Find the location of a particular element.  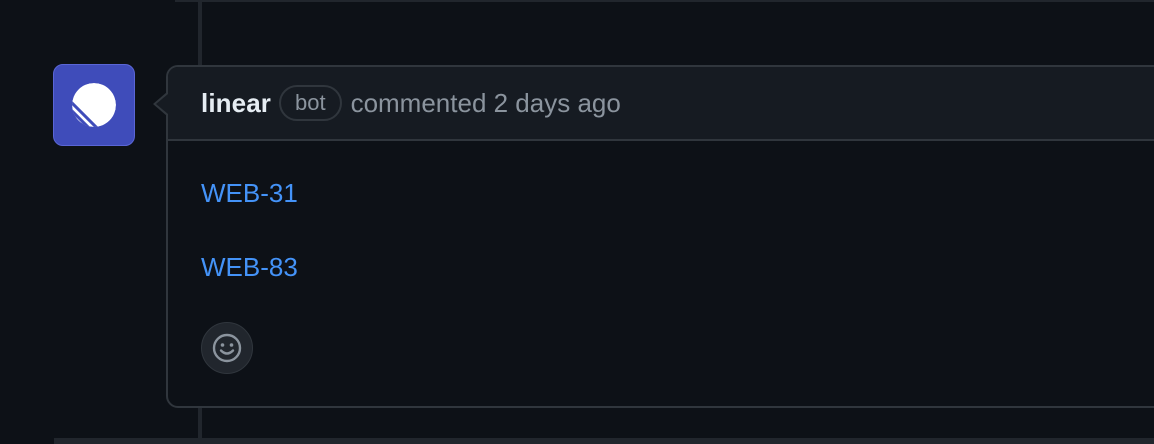

smiley-icon is located at coordinates (227, 348).